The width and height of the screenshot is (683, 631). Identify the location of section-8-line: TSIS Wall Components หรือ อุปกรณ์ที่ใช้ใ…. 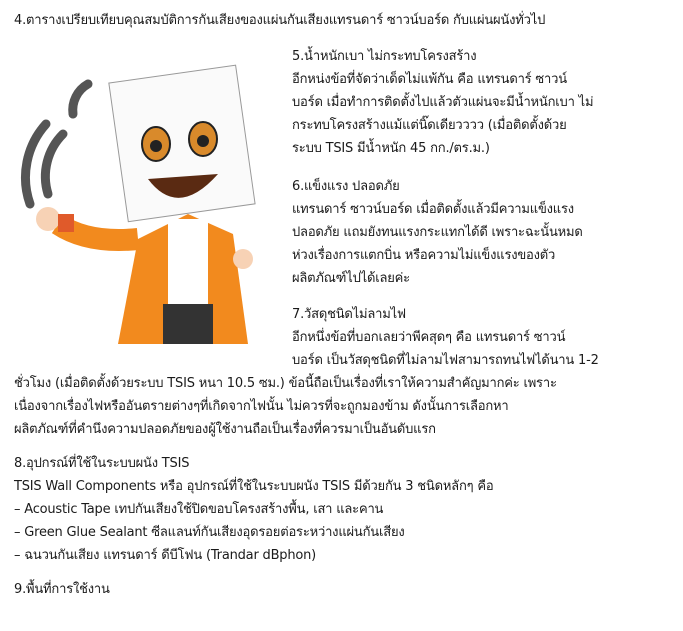
(254, 486).